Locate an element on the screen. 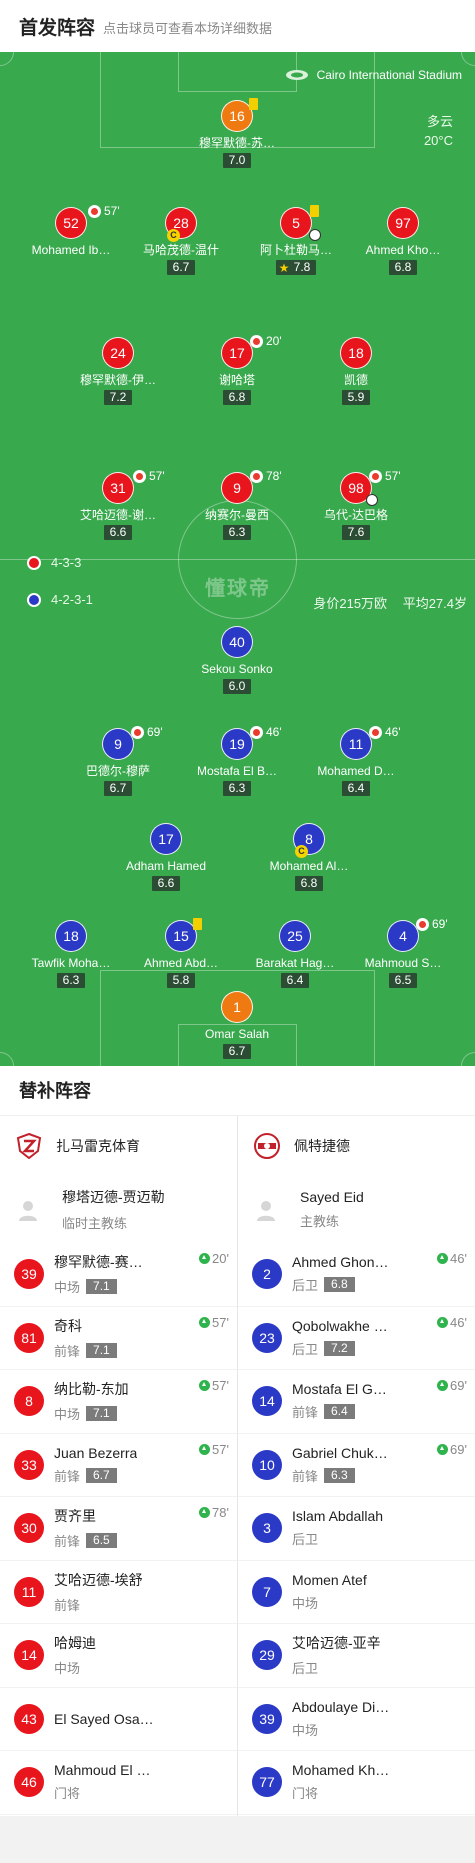  sub-player-position: 前锋 is located at coordinates (305, 1476).